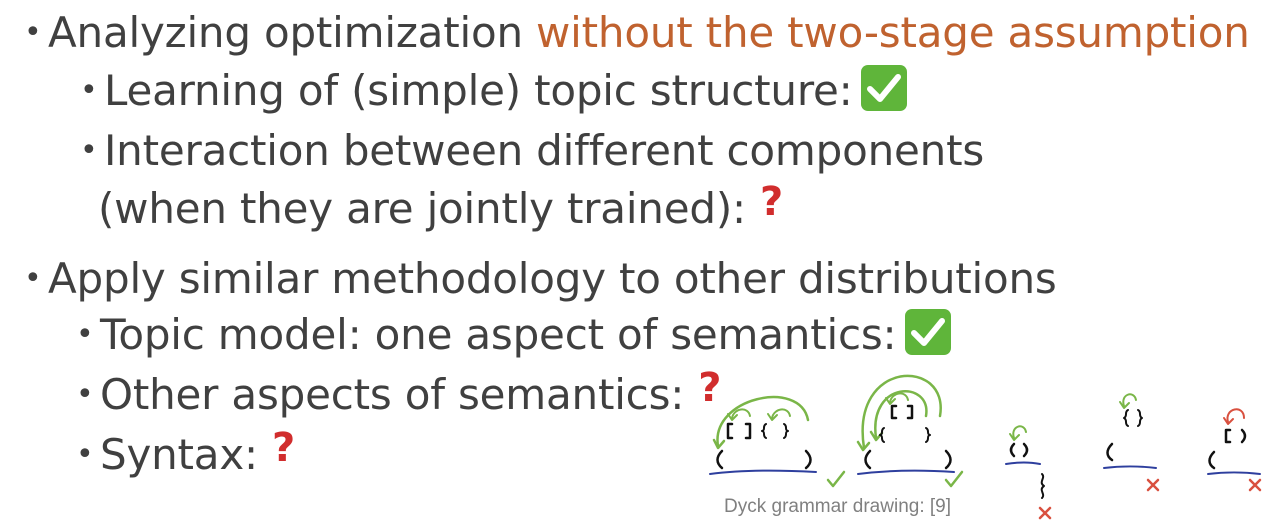 Image resolution: width=1286 pixels, height=530 pixels. Describe the element at coordinates (422, 208) in the screenshot. I see `bullet-1b-text-line2: (when they are jointly trained):` at that location.